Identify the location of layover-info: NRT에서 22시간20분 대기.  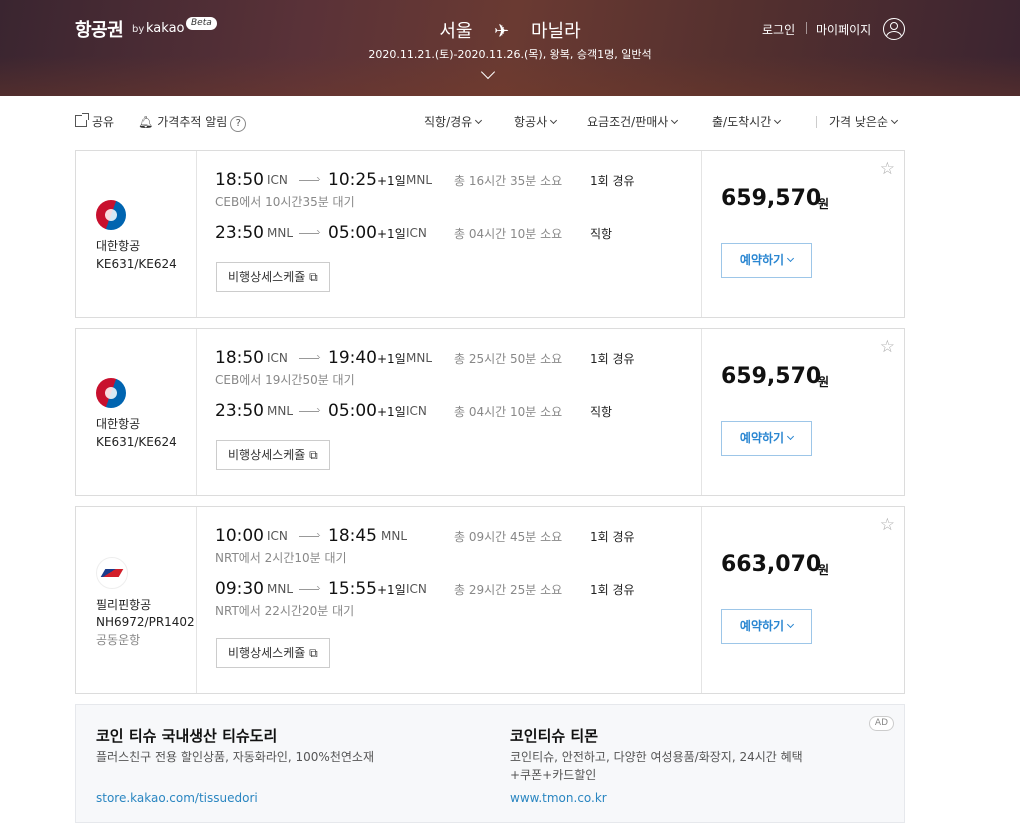
(285, 611).